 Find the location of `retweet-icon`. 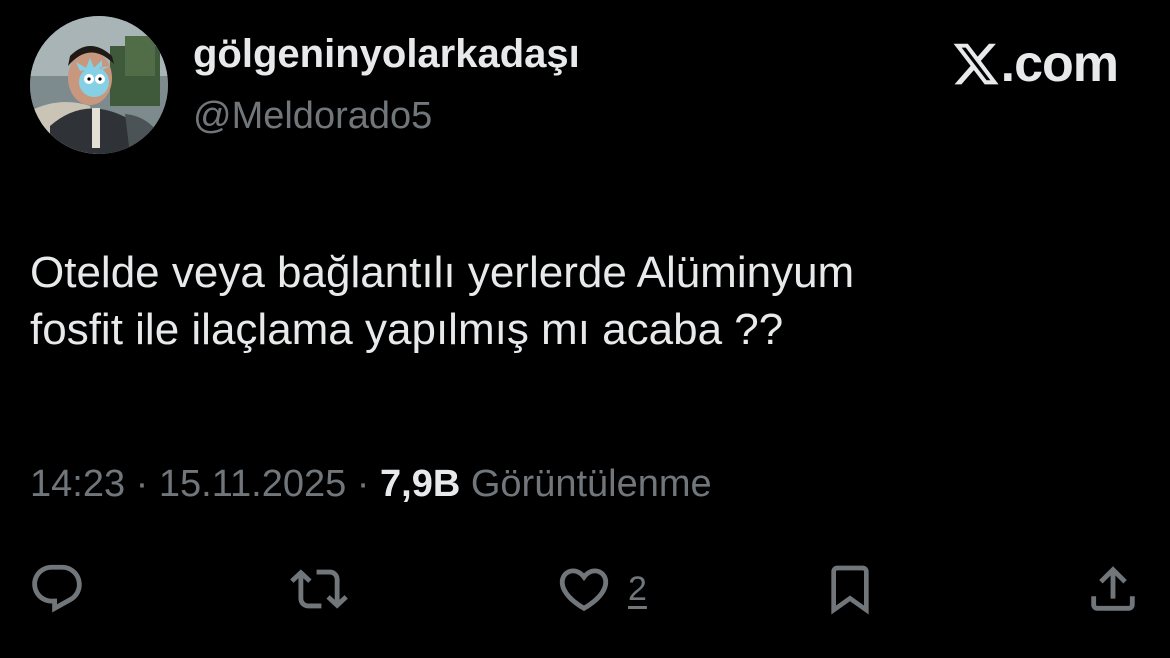

retweet-icon is located at coordinates (319, 589).